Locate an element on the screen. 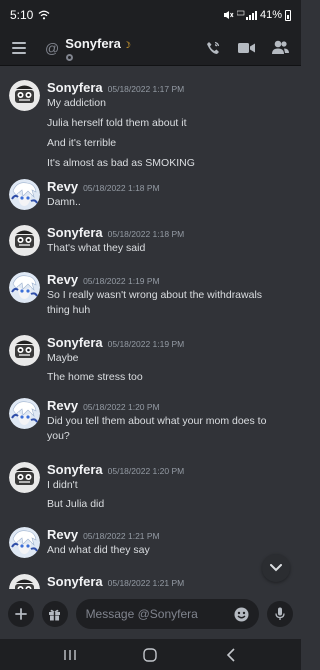 This screenshot has height=670, width=320. message-meta: Revy 05/18/2022 1:18 PM is located at coordinates (103, 186).